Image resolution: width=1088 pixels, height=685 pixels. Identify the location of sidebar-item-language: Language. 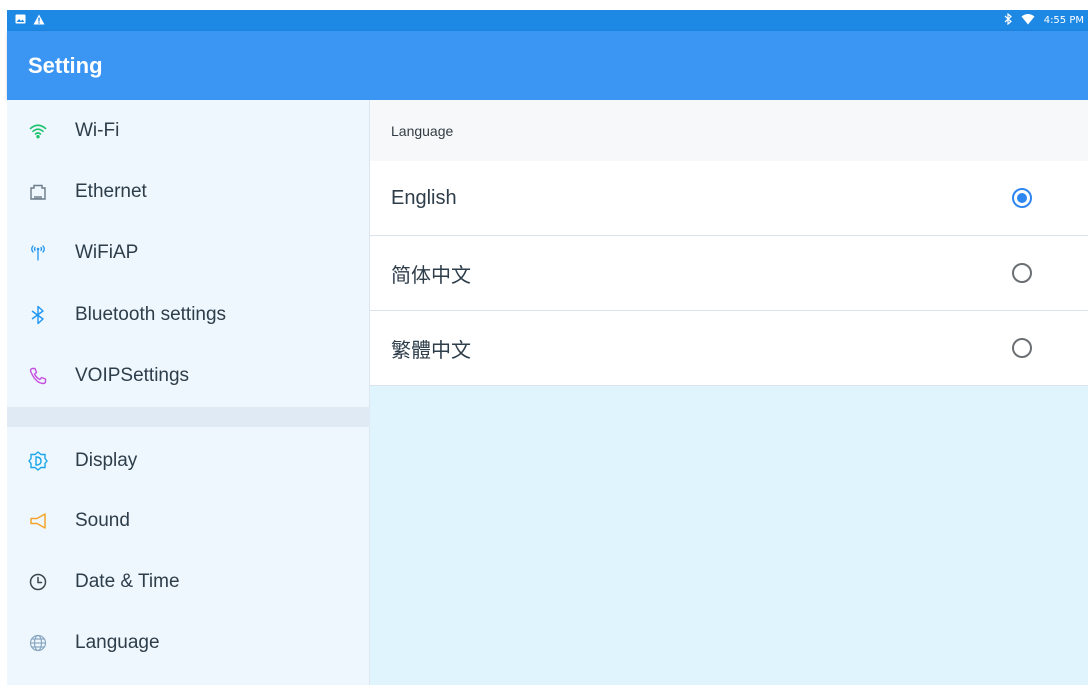
(188, 642).